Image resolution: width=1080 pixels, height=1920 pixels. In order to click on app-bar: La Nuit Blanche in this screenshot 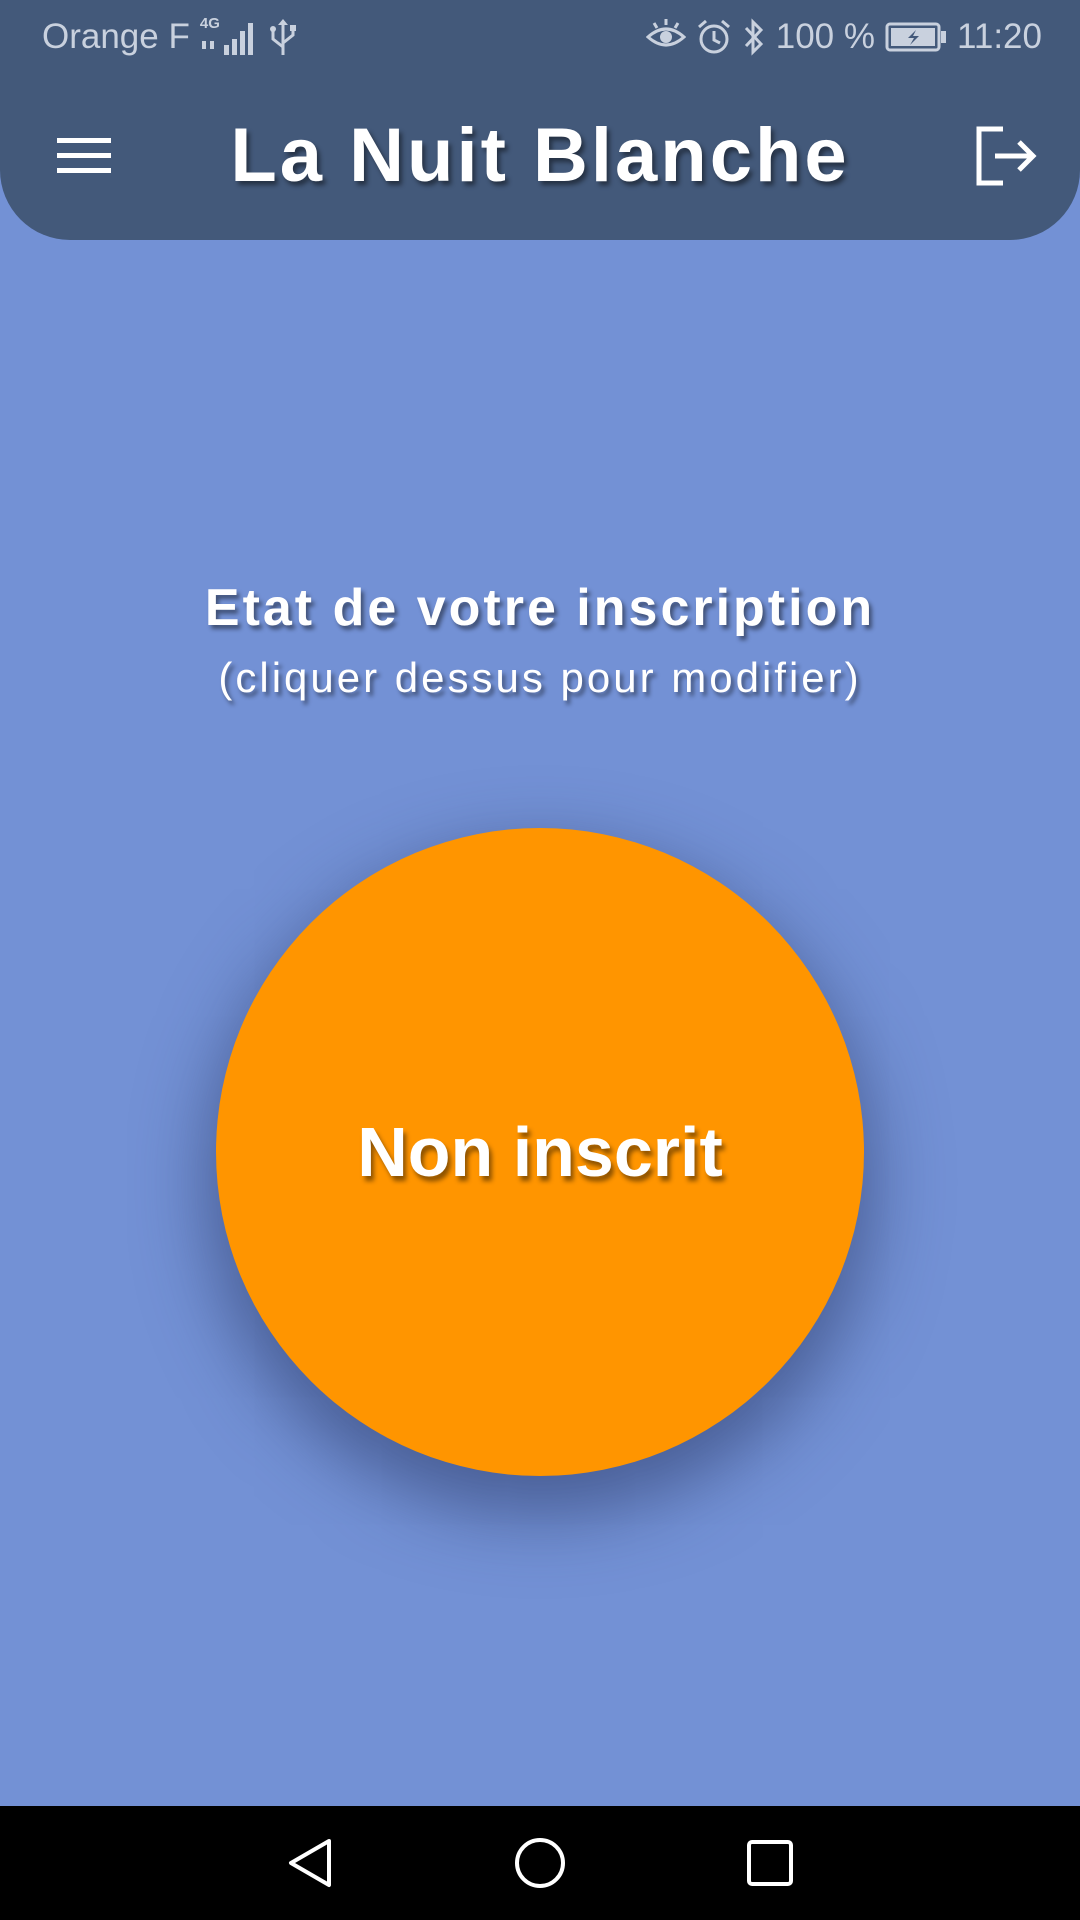, I will do `click(540, 158)`.